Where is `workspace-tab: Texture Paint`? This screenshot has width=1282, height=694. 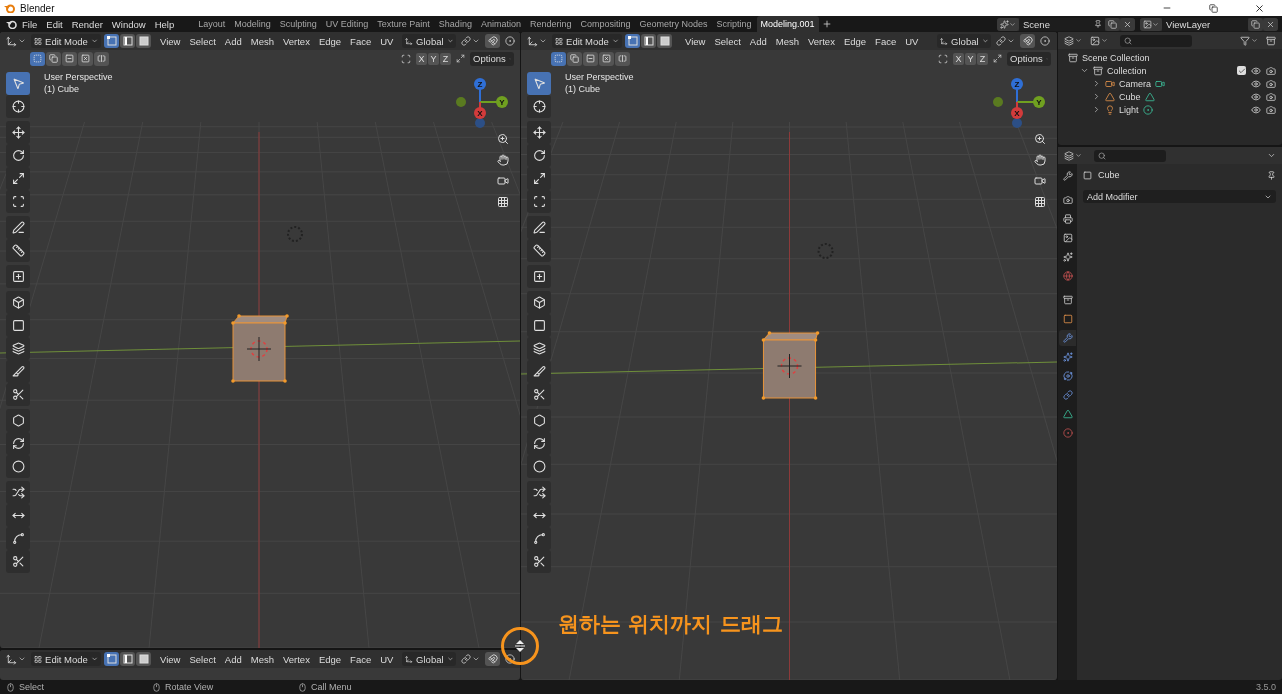
workspace-tab: Texture Paint is located at coordinates (403, 24).